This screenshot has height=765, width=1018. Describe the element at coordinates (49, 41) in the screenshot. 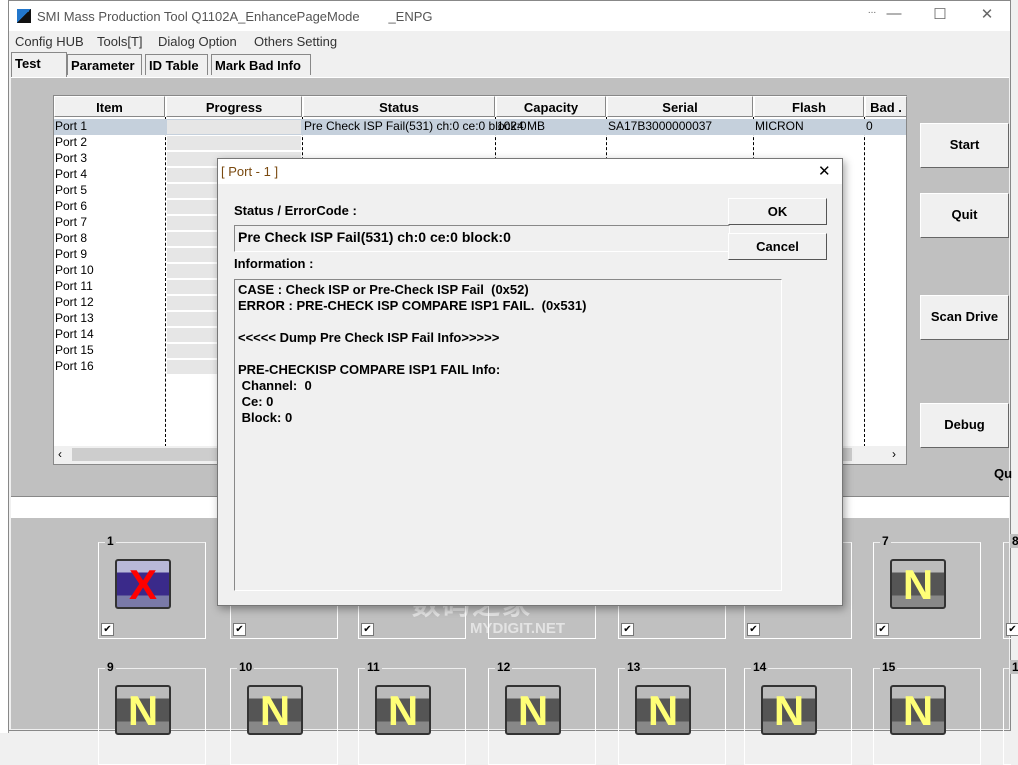

I see `menu-config-hub: Config HUB` at that location.